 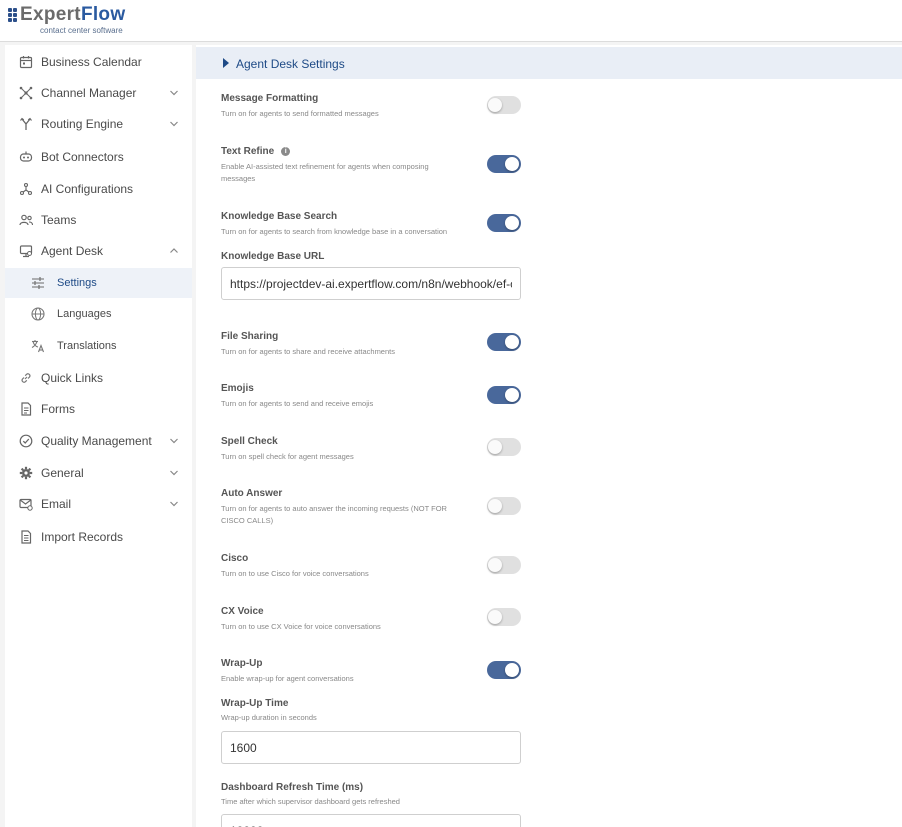 I want to click on sidebar-item-quick-links: Quick Links, so click(x=98, y=378).